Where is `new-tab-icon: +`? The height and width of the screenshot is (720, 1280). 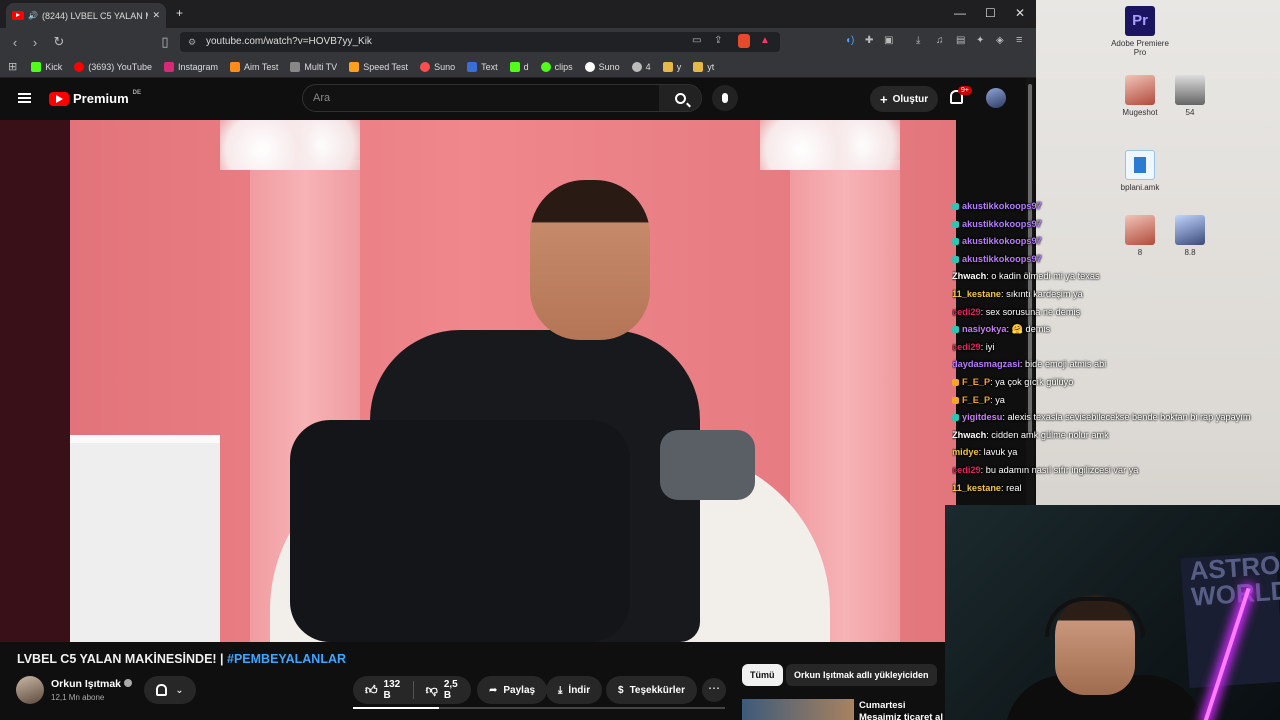 new-tab-icon: + is located at coordinates (179, 13).